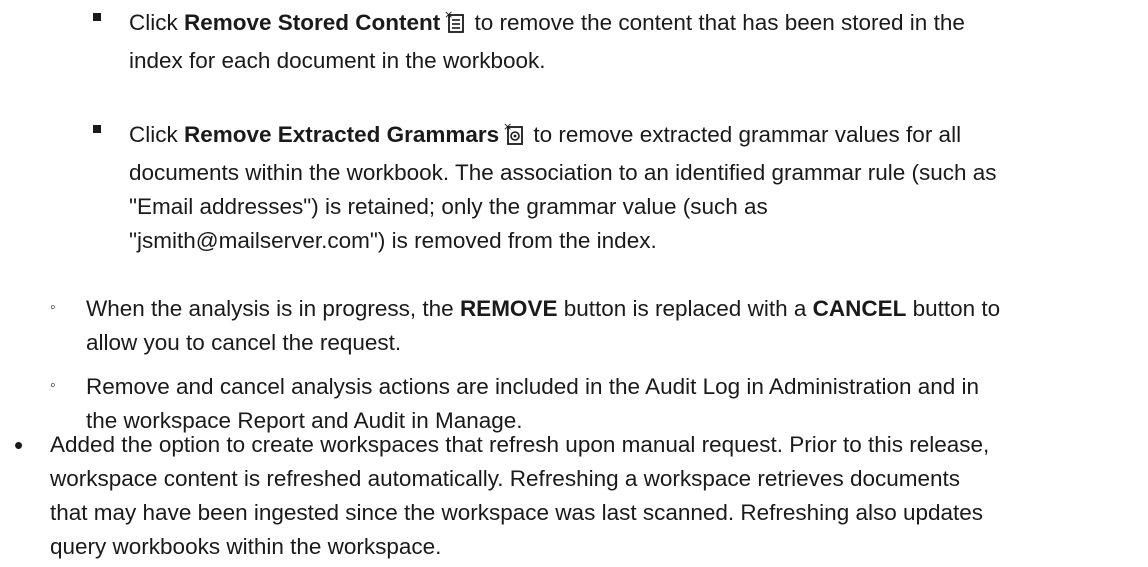 The height and width of the screenshot is (567, 1148). Describe the element at coordinates (312, 22) in the screenshot. I see `remove-stored-content-label: Remove Stored Content` at that location.